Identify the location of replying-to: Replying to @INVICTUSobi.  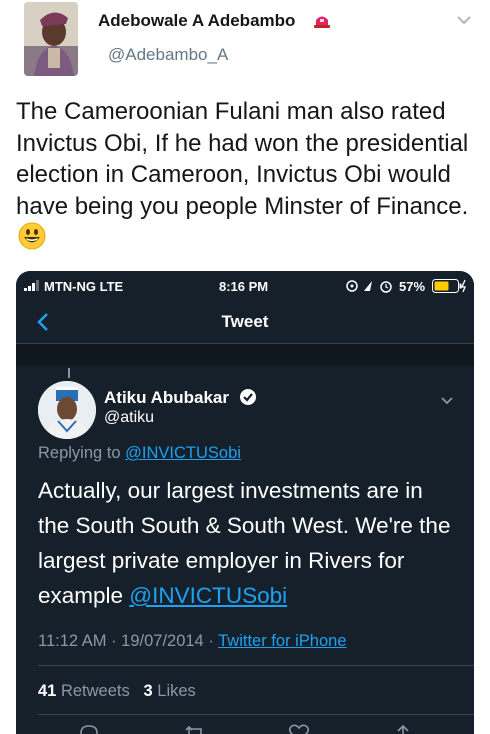
(139, 453).